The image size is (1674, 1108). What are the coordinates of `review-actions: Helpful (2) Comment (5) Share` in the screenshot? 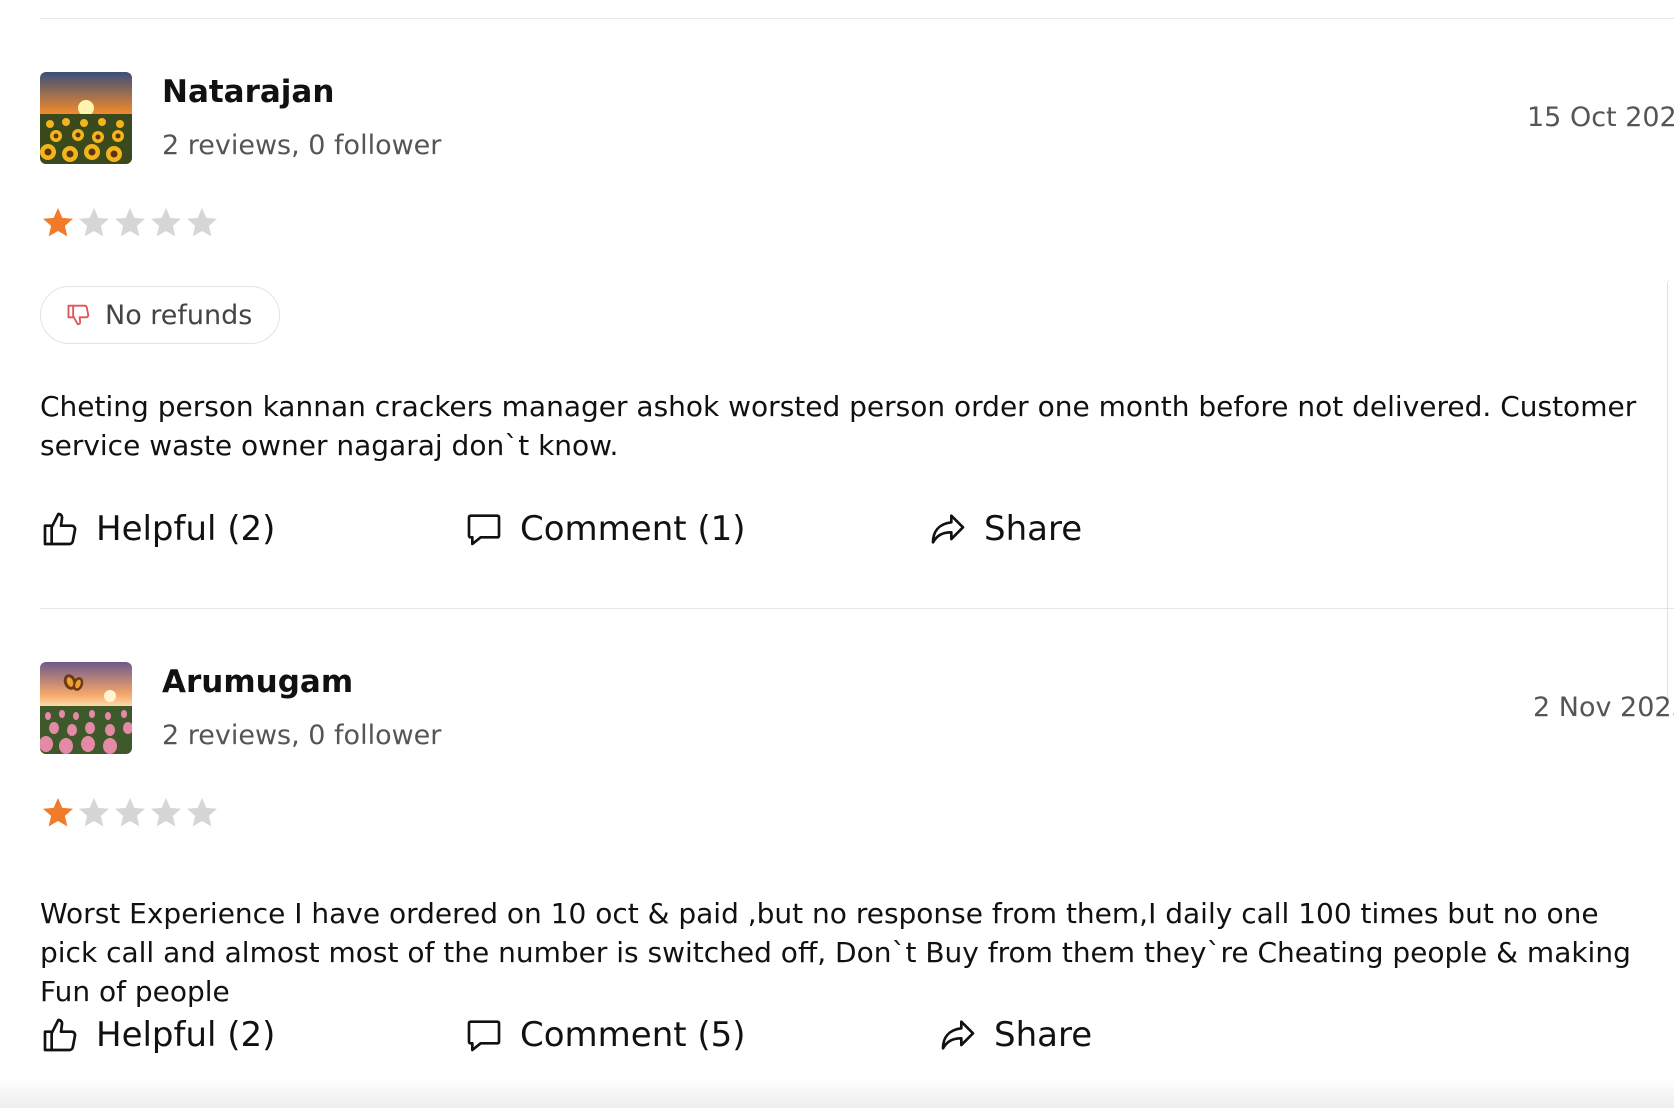 It's located at (640, 1035).